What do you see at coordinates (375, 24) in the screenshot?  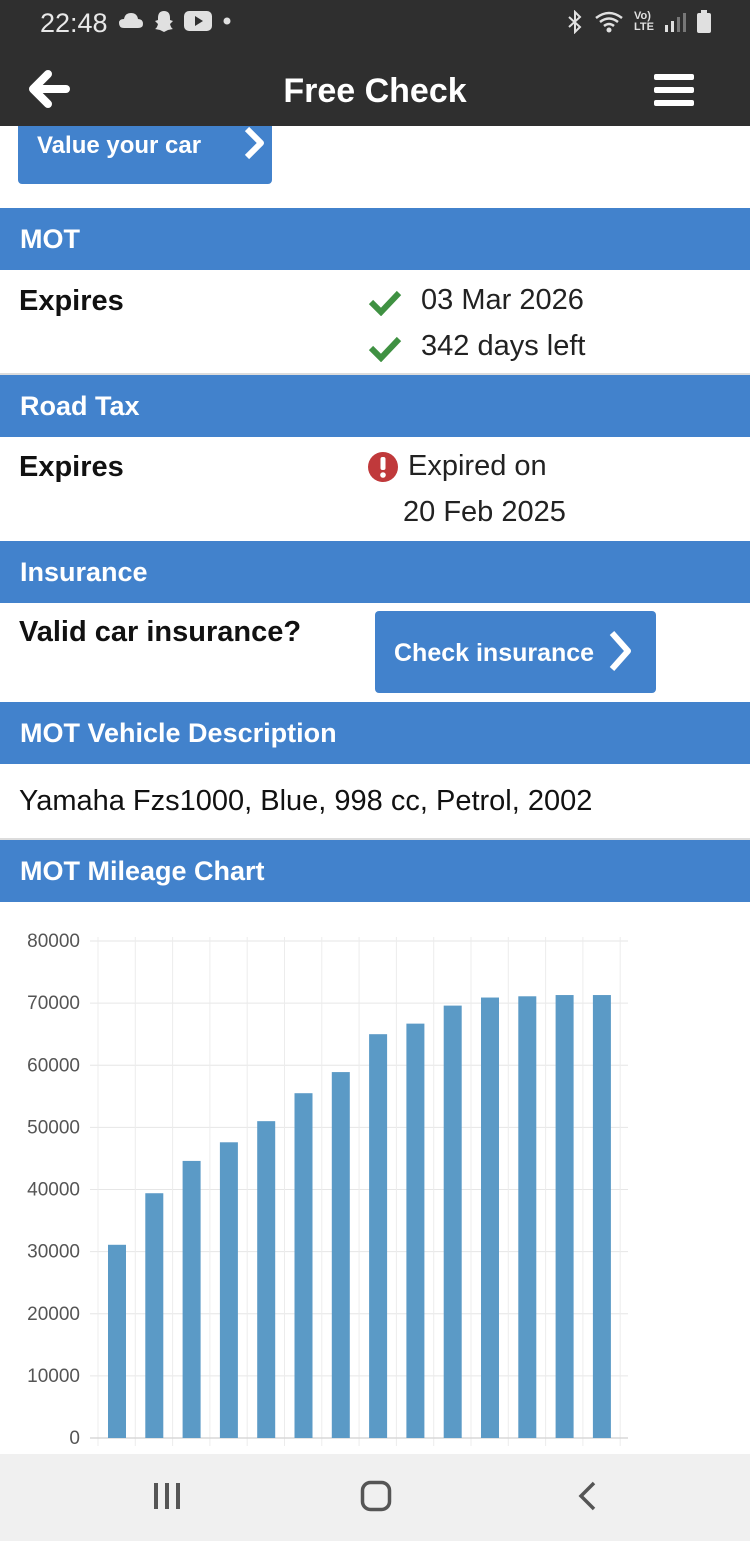 I see `status-bar: 22:48 Vo) LTE` at bounding box center [375, 24].